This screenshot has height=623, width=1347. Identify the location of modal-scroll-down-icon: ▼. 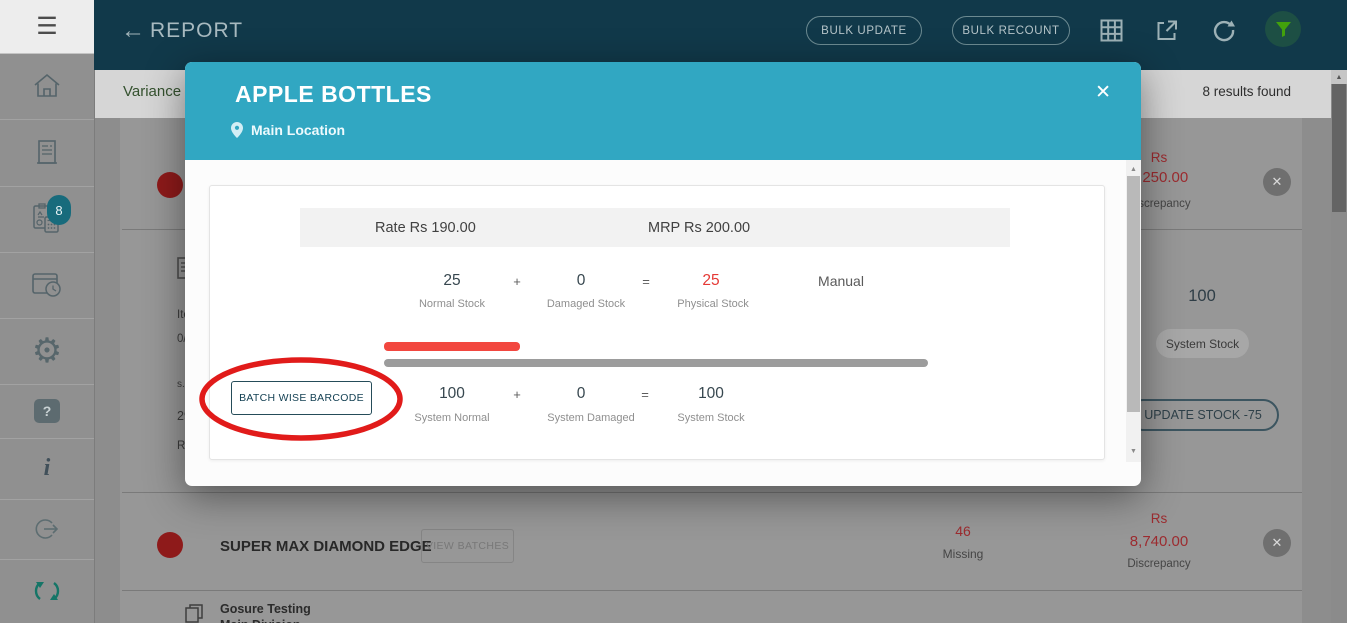
(1133, 451).